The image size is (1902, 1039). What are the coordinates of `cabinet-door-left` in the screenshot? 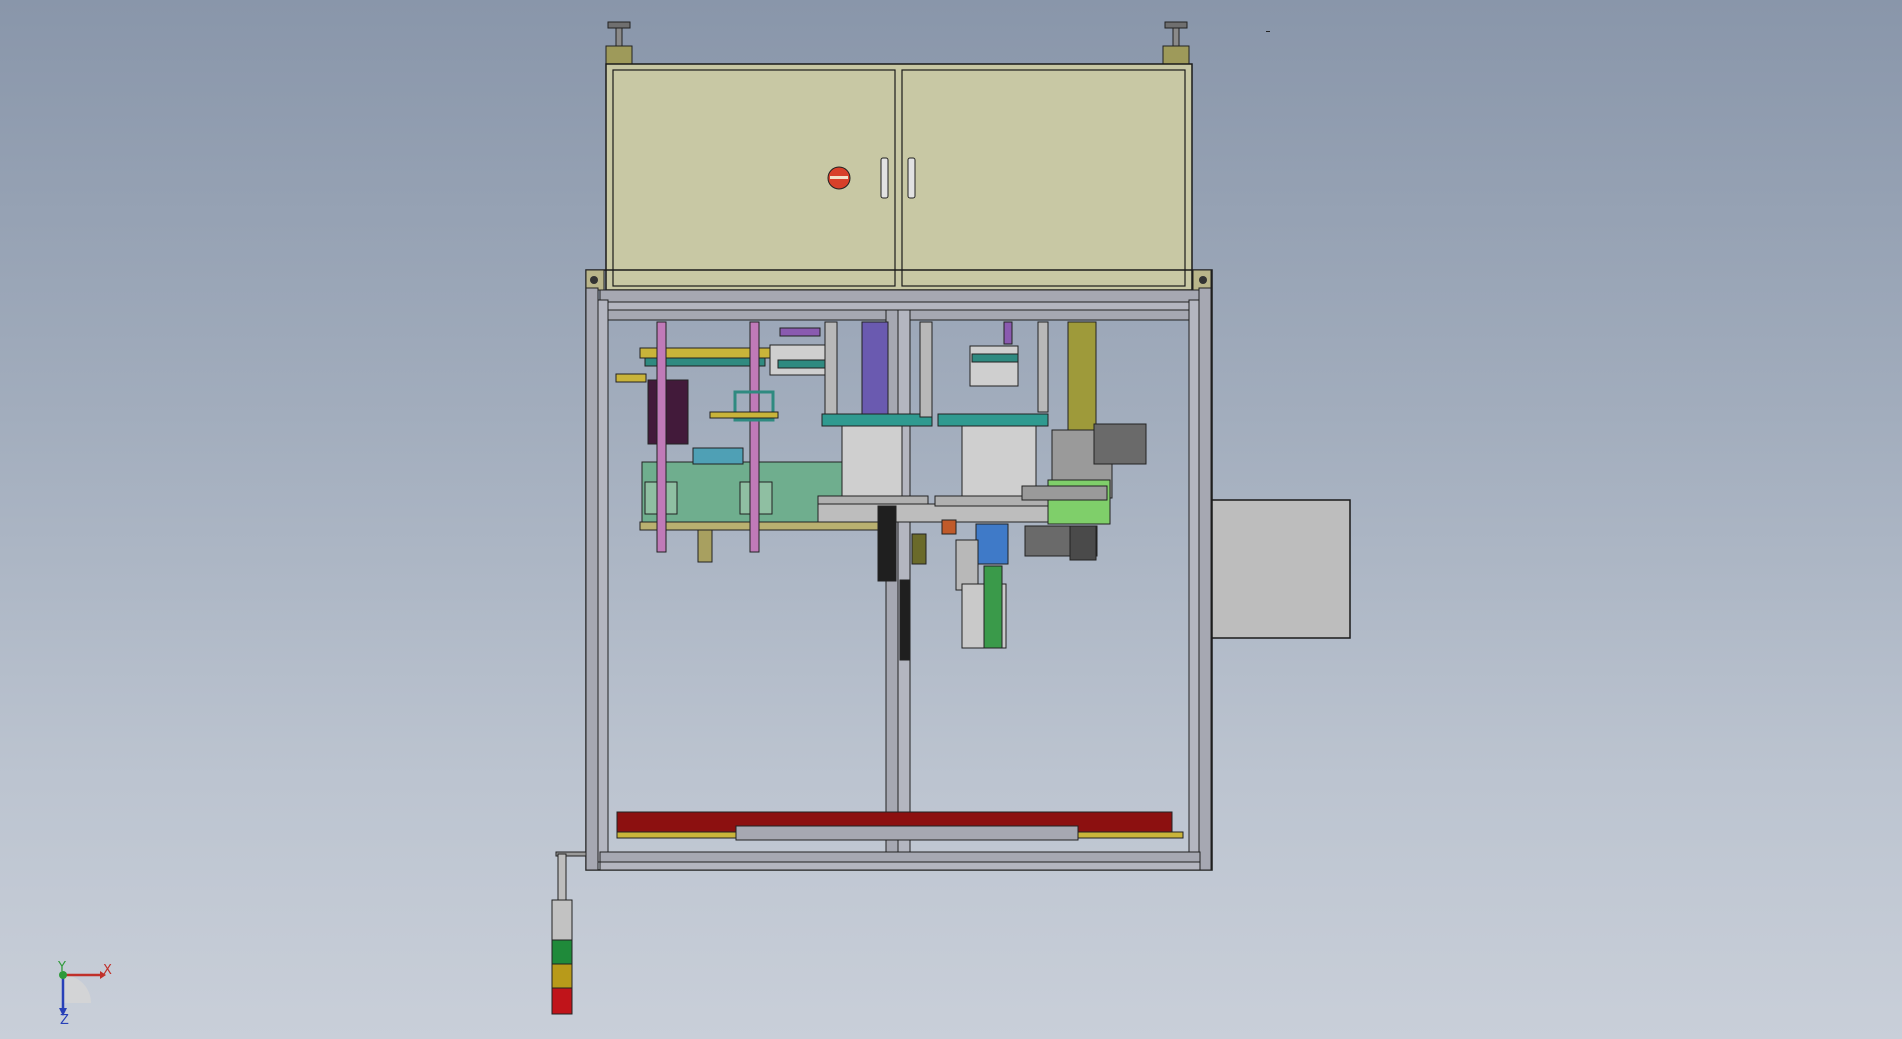 It's located at (754, 178).